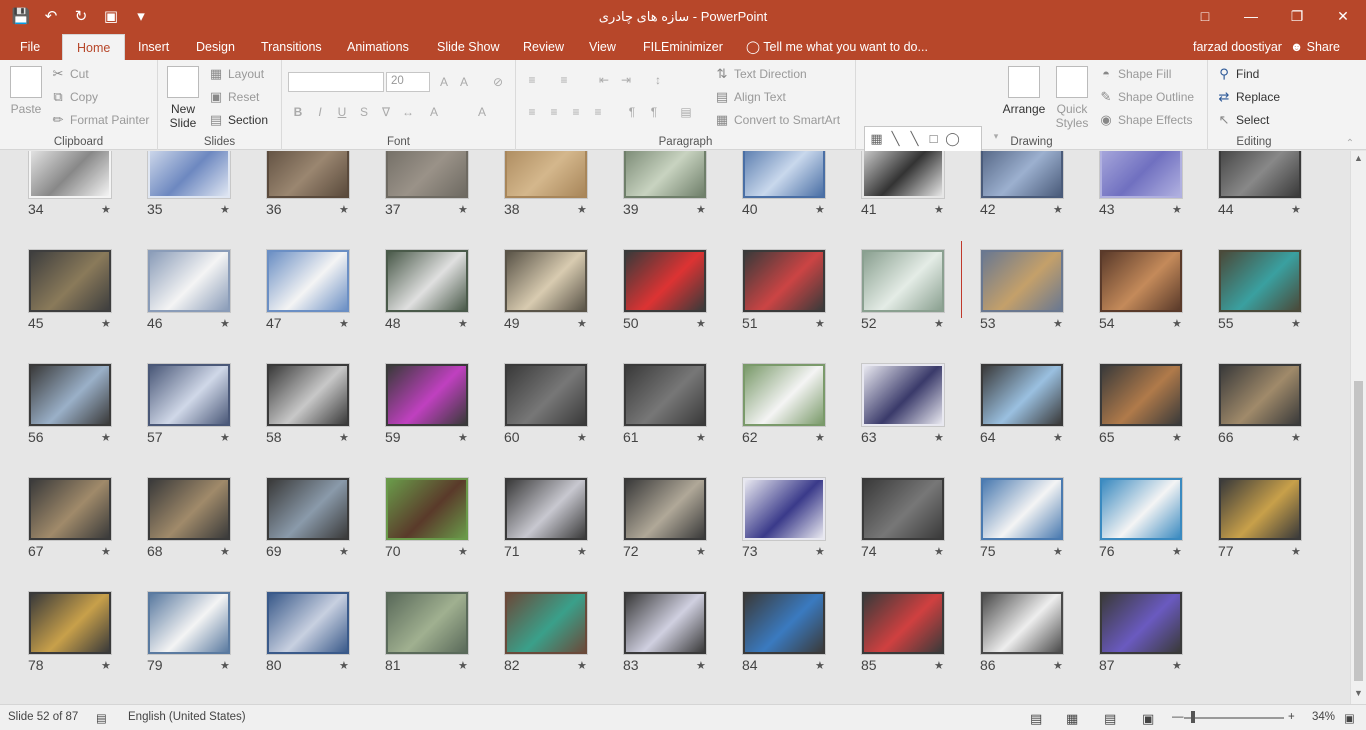  What do you see at coordinates (444, 82) in the screenshot?
I see `grow-font-icon: A` at bounding box center [444, 82].